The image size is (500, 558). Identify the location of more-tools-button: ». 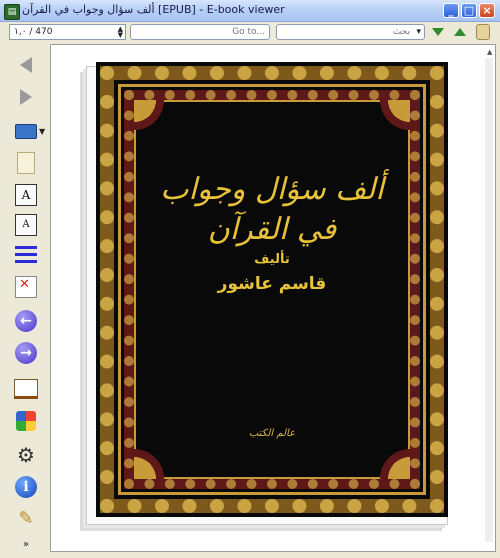
(26, 545).